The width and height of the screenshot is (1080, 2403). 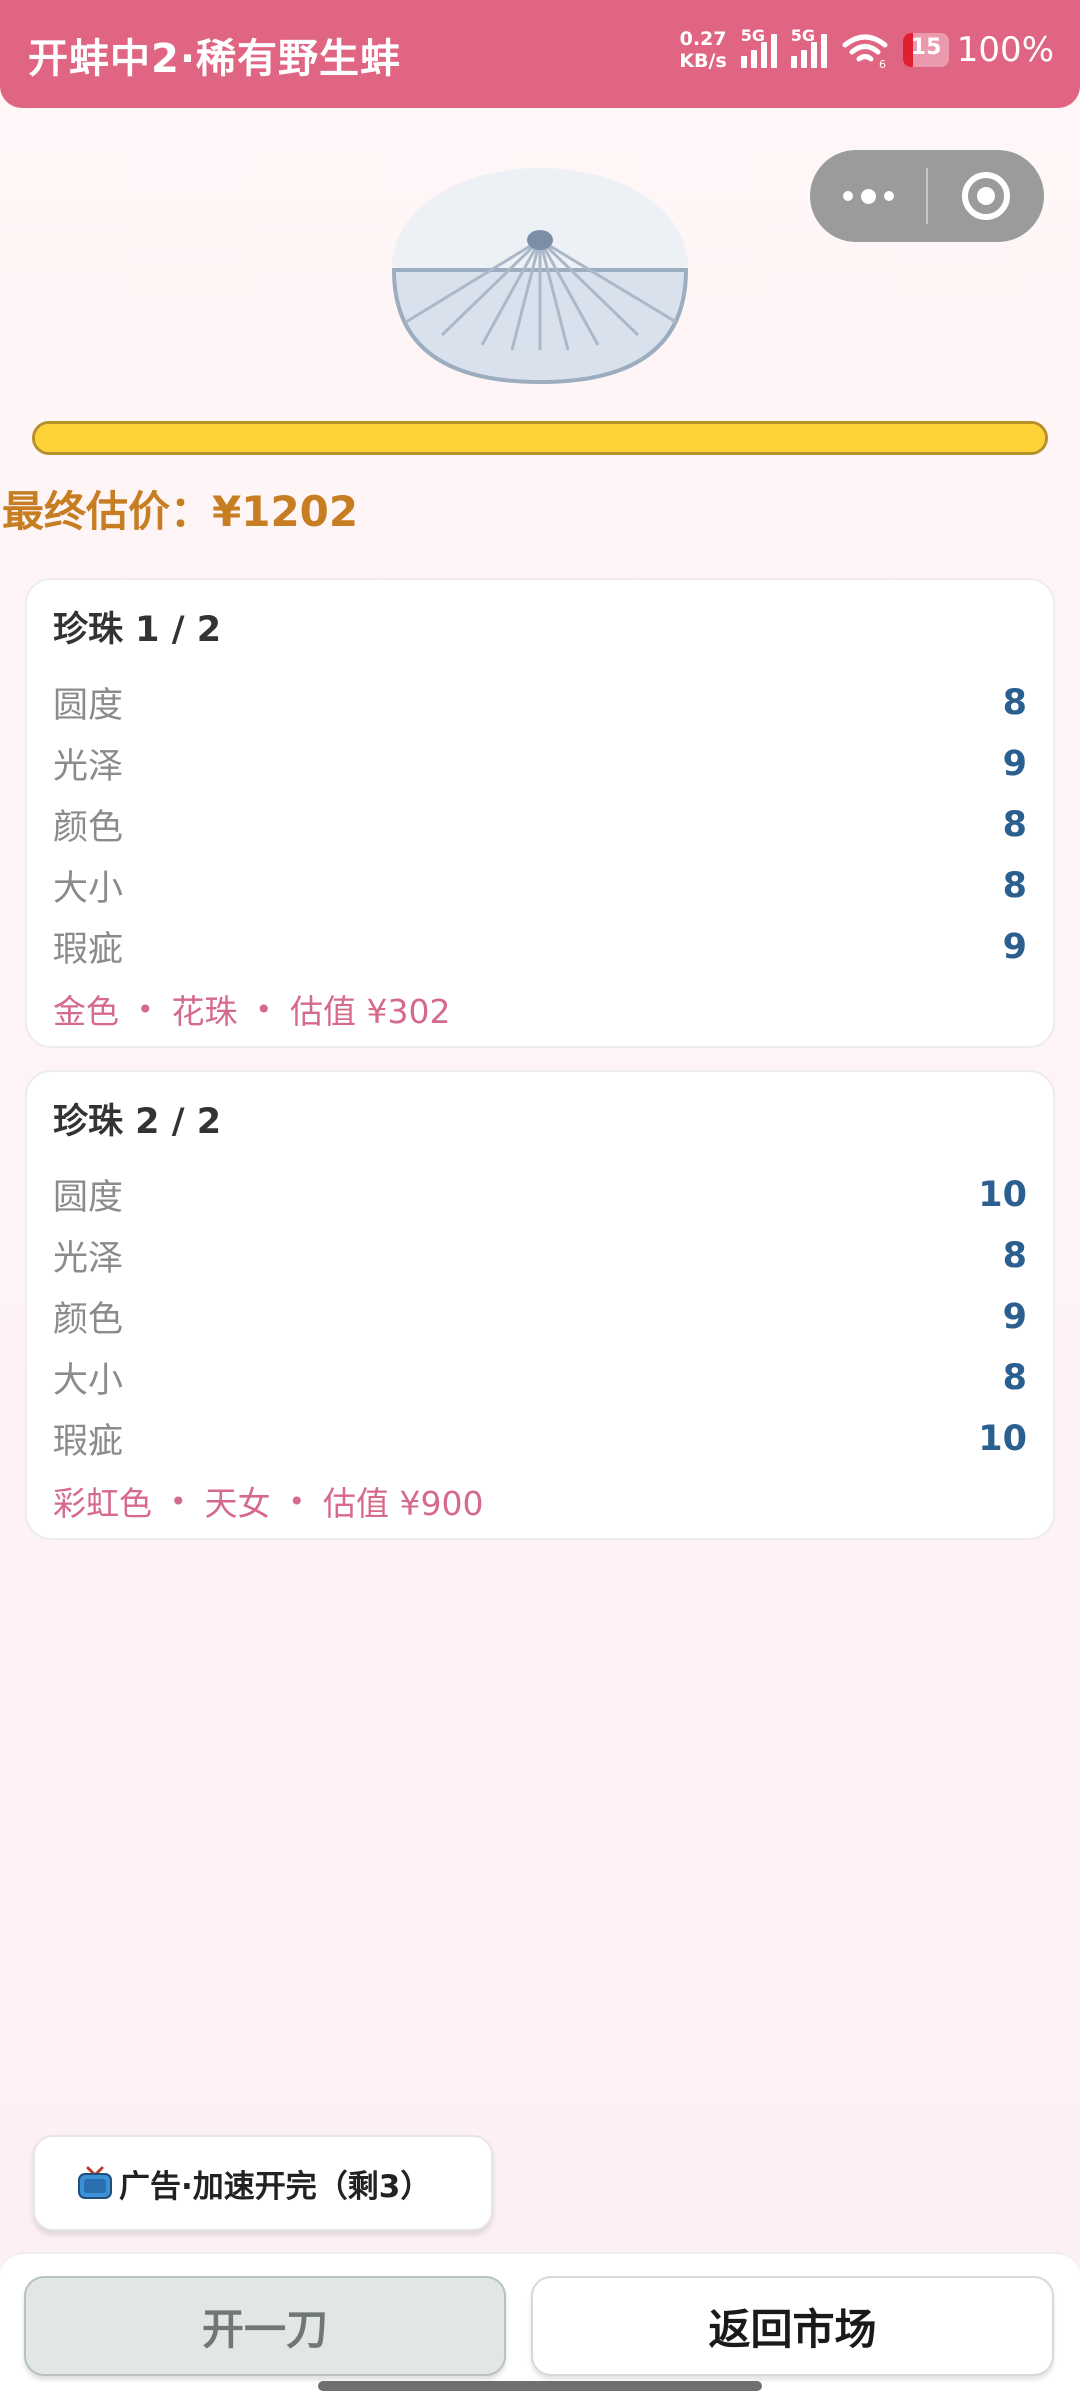 What do you see at coordinates (540, 946) in the screenshot?
I see `attribute-row: 瑕疵 9` at bounding box center [540, 946].